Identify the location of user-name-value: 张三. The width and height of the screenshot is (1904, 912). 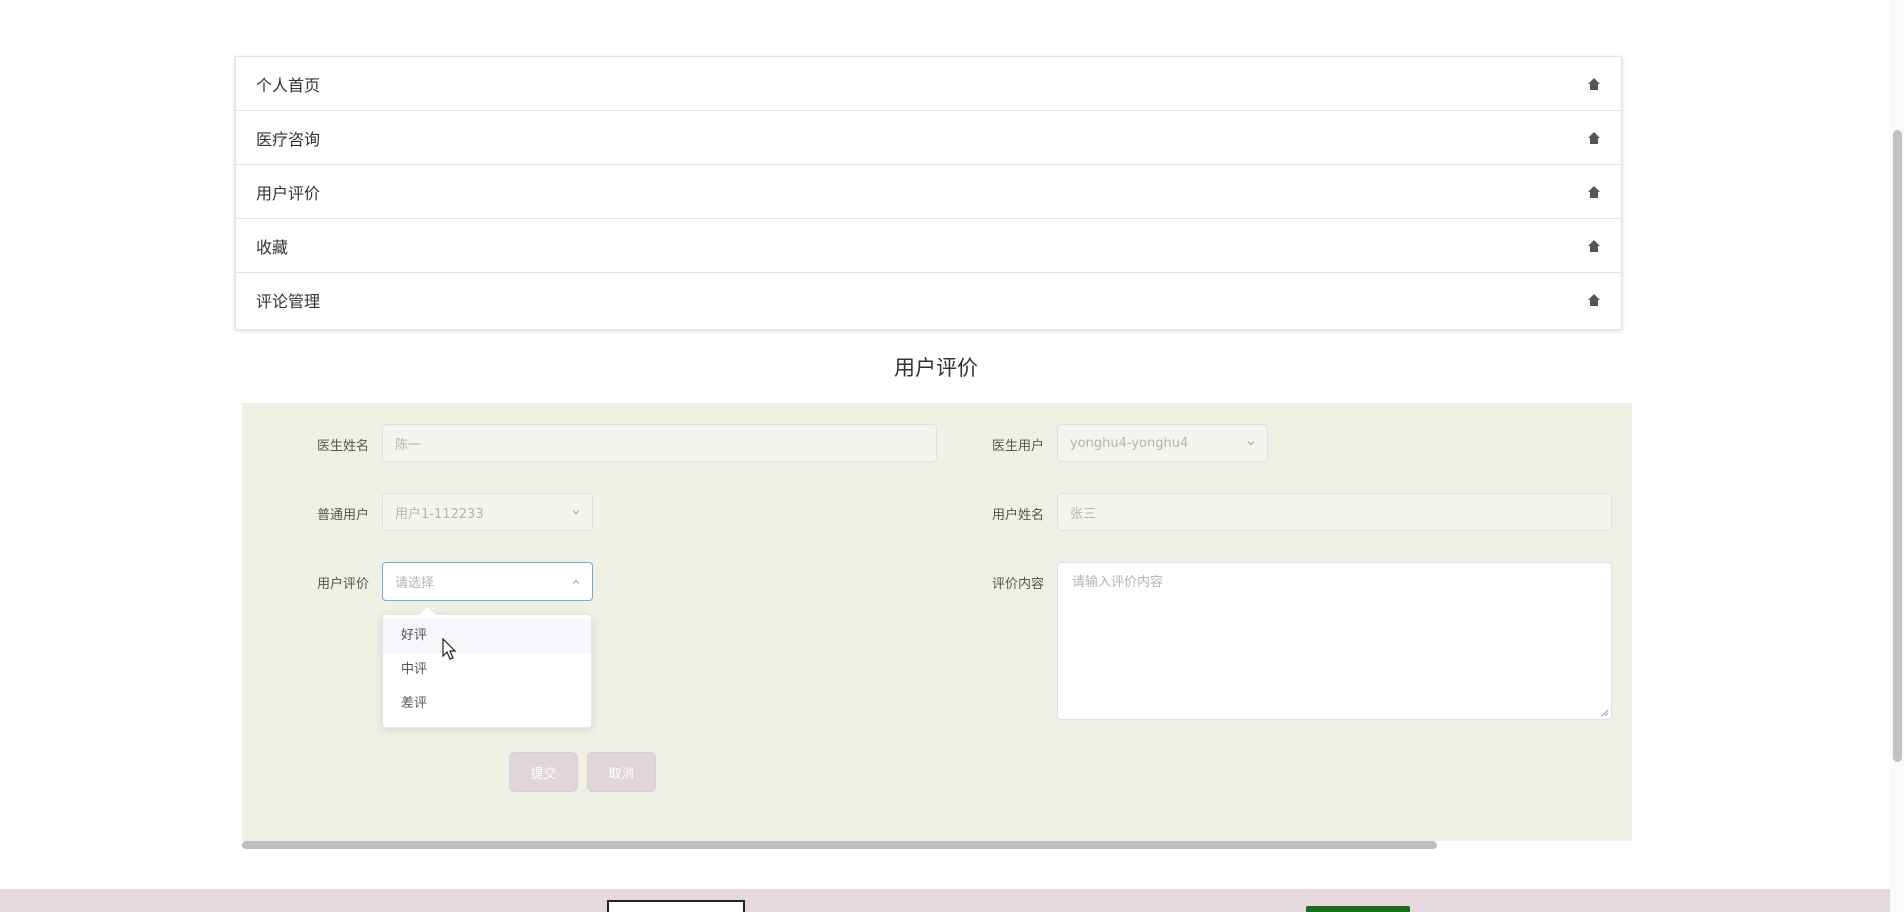
(1083, 514).